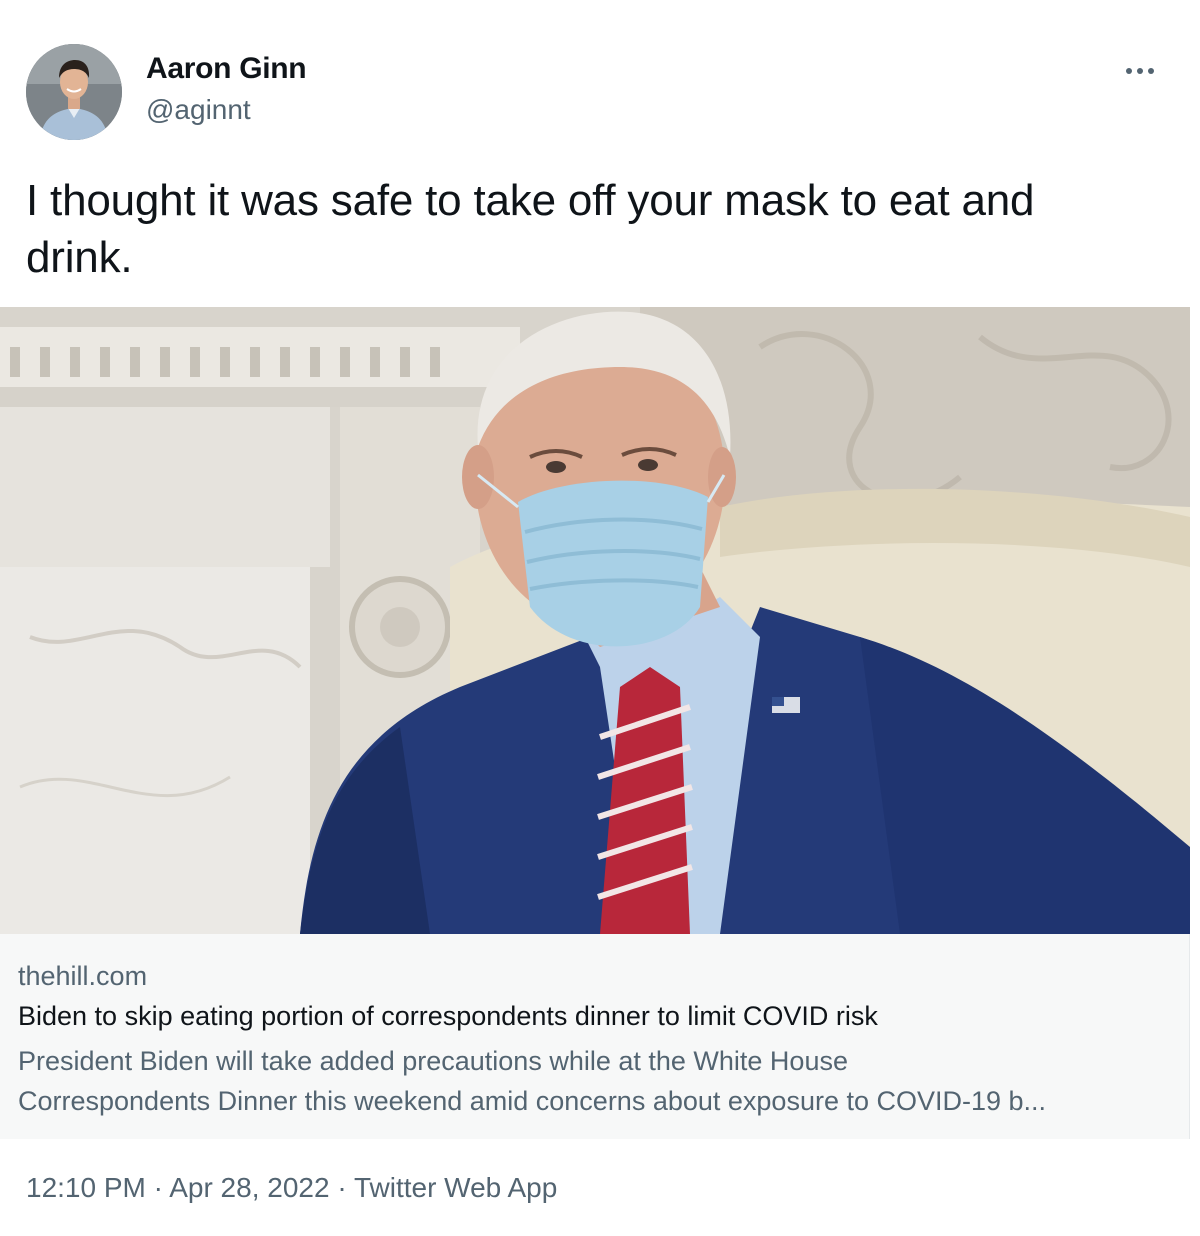 This screenshot has width=1200, height=1236. I want to click on tweet-text-line: drink., so click(79, 257).